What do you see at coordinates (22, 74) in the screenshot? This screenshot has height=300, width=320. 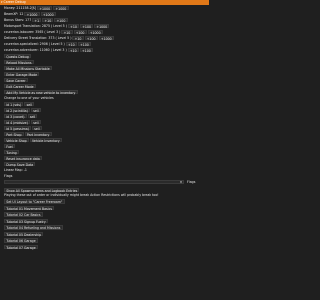 I see `enter-garage-mode-button: Enter Garage Mode` at bounding box center [22, 74].